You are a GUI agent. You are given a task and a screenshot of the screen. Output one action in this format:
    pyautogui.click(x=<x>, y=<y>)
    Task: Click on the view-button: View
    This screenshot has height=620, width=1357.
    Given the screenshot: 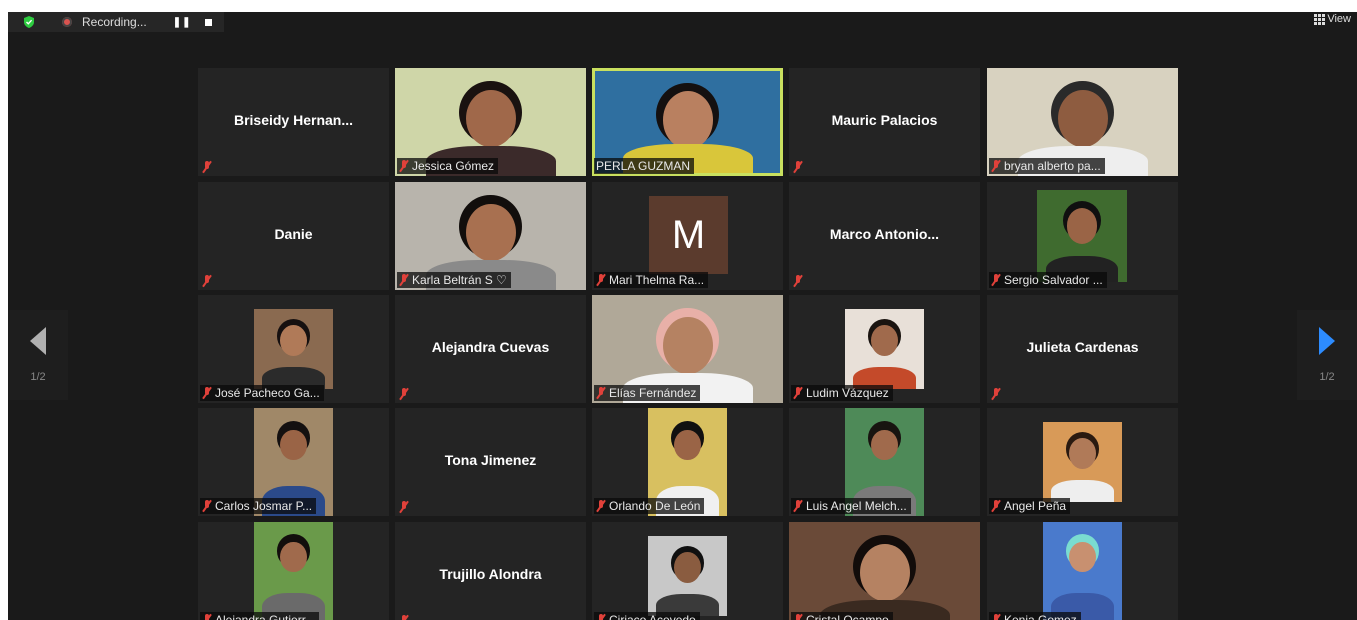 What is the action you would take?
    pyautogui.click(x=1332, y=19)
    